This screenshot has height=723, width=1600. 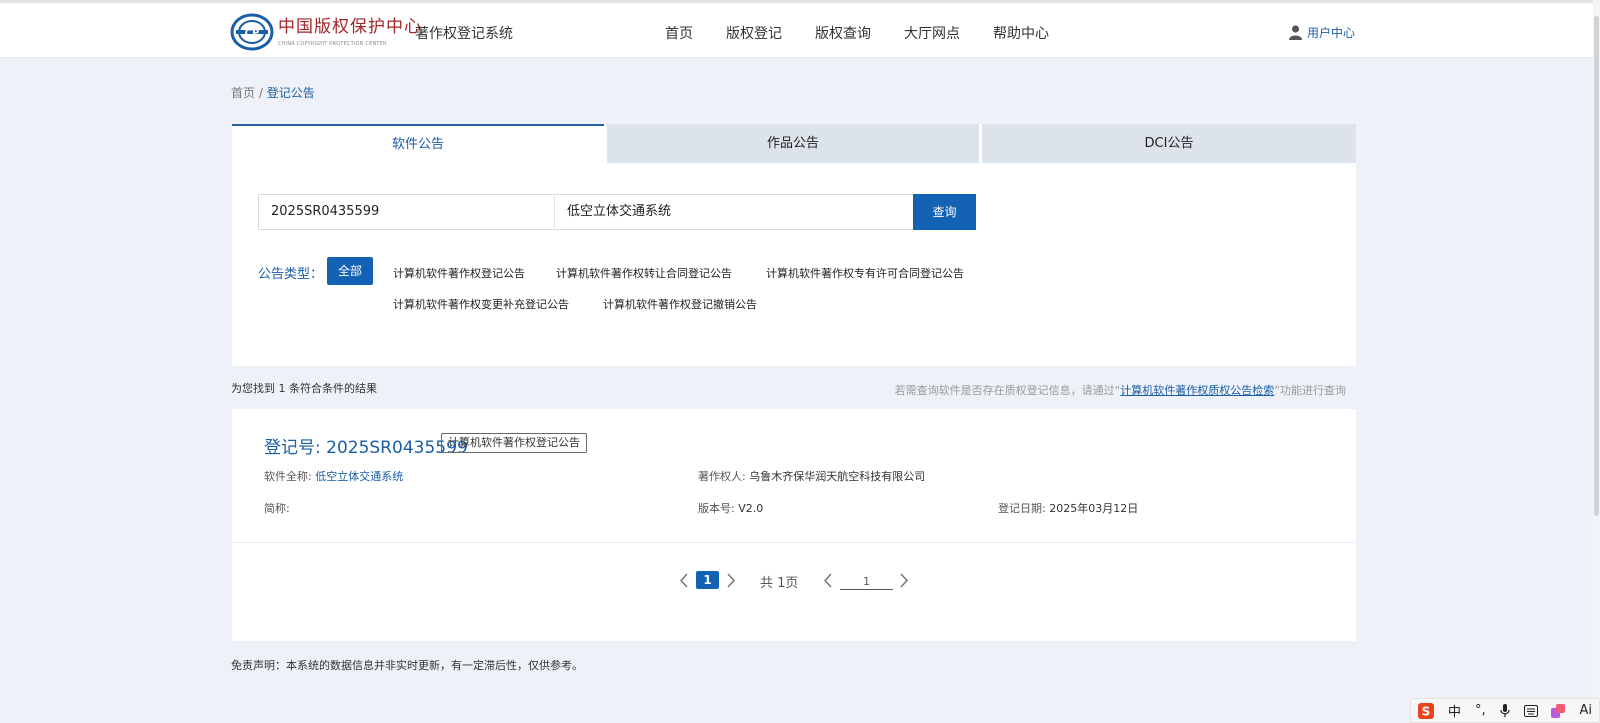 I want to click on ccpc-logo-icon: CP, so click(x=252, y=32).